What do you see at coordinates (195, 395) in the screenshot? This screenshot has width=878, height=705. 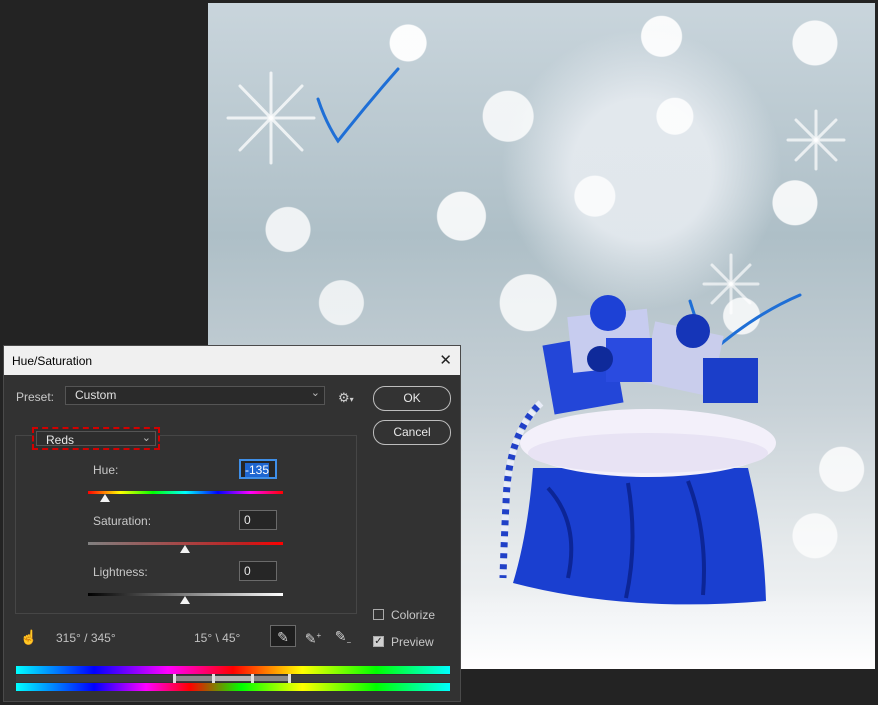 I see `preset-dropdown: Custom ⌄` at bounding box center [195, 395].